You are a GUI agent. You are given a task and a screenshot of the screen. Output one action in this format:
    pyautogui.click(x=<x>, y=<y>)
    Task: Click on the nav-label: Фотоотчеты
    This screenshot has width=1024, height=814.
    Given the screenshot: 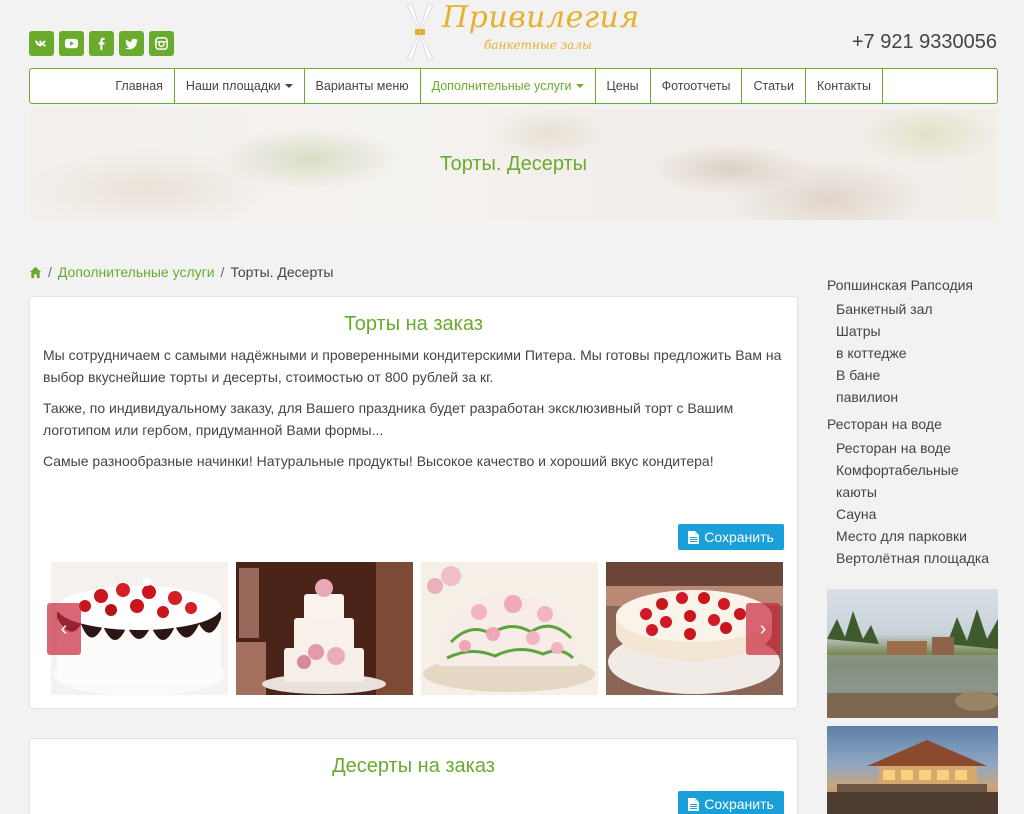 What is the action you would take?
    pyautogui.click(x=696, y=86)
    